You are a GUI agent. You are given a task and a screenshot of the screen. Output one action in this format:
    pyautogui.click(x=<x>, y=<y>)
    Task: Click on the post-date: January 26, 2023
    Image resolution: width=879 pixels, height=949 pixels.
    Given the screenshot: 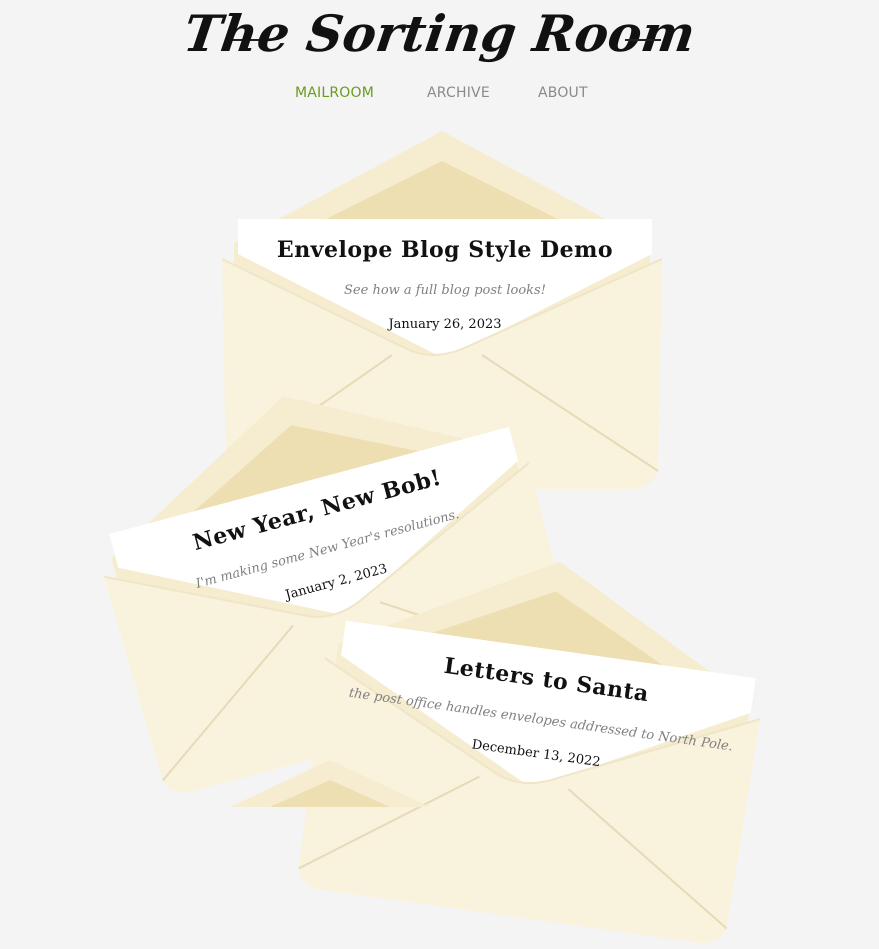 What is the action you would take?
    pyautogui.click(x=445, y=324)
    